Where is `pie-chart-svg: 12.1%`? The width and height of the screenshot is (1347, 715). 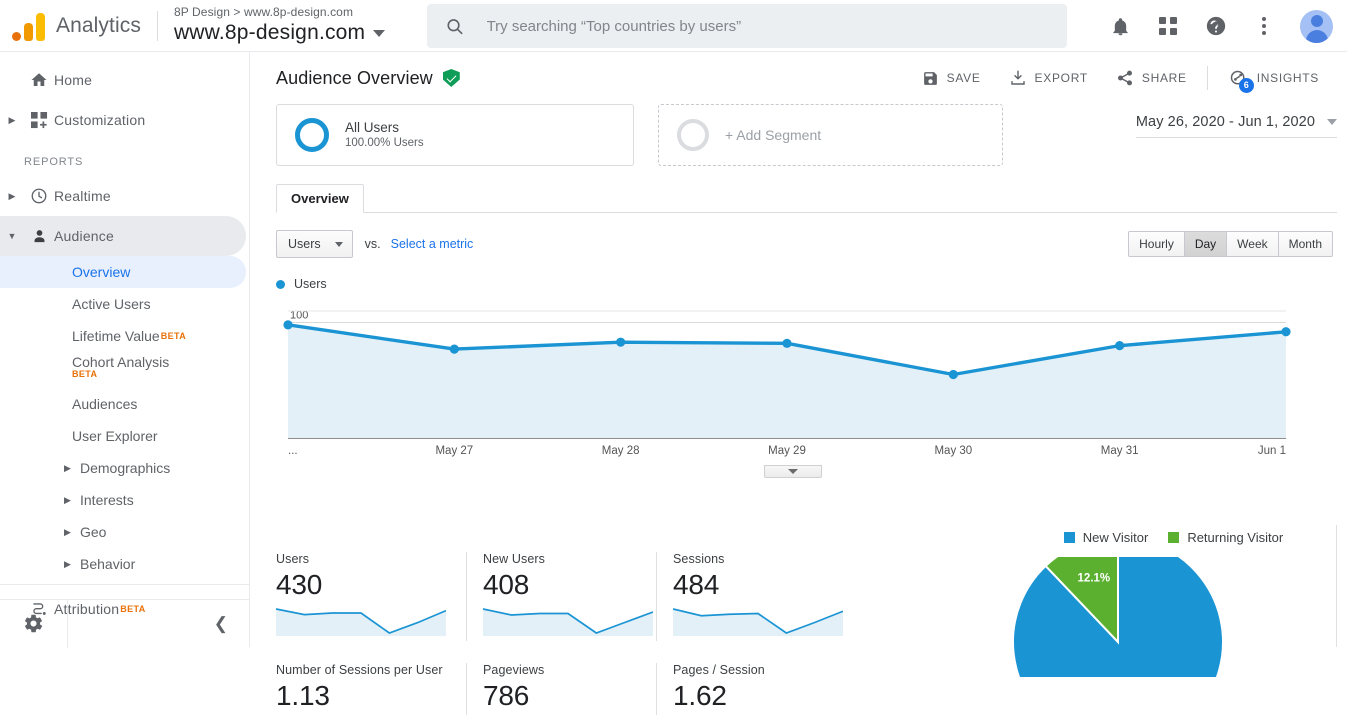 pie-chart-svg: 12.1% is located at coordinates (1173, 625).